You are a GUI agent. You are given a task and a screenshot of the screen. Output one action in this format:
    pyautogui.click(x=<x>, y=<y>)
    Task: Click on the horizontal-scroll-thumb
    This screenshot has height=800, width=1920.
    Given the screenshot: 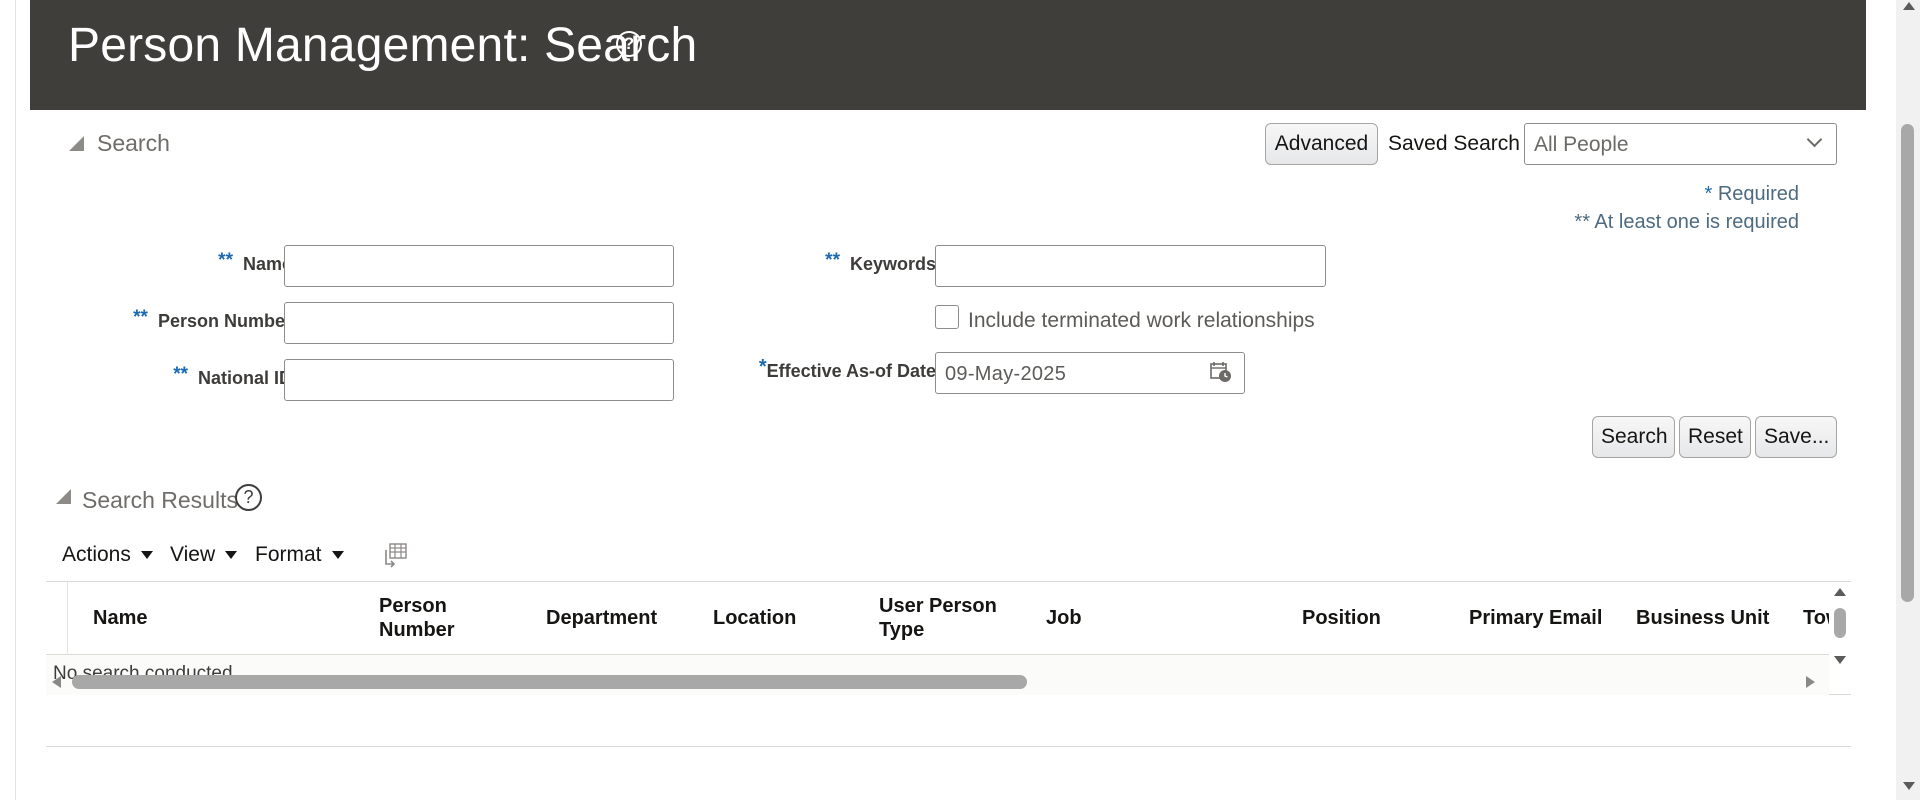 What is the action you would take?
    pyautogui.click(x=549, y=682)
    